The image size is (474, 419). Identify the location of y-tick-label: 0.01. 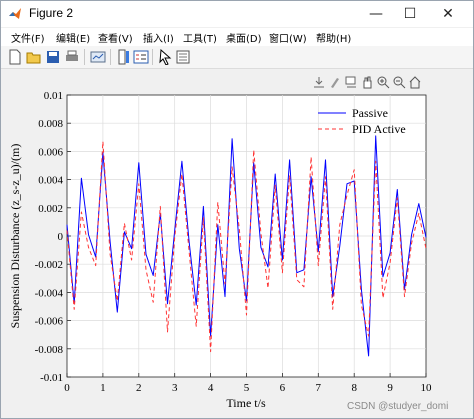
(53, 96).